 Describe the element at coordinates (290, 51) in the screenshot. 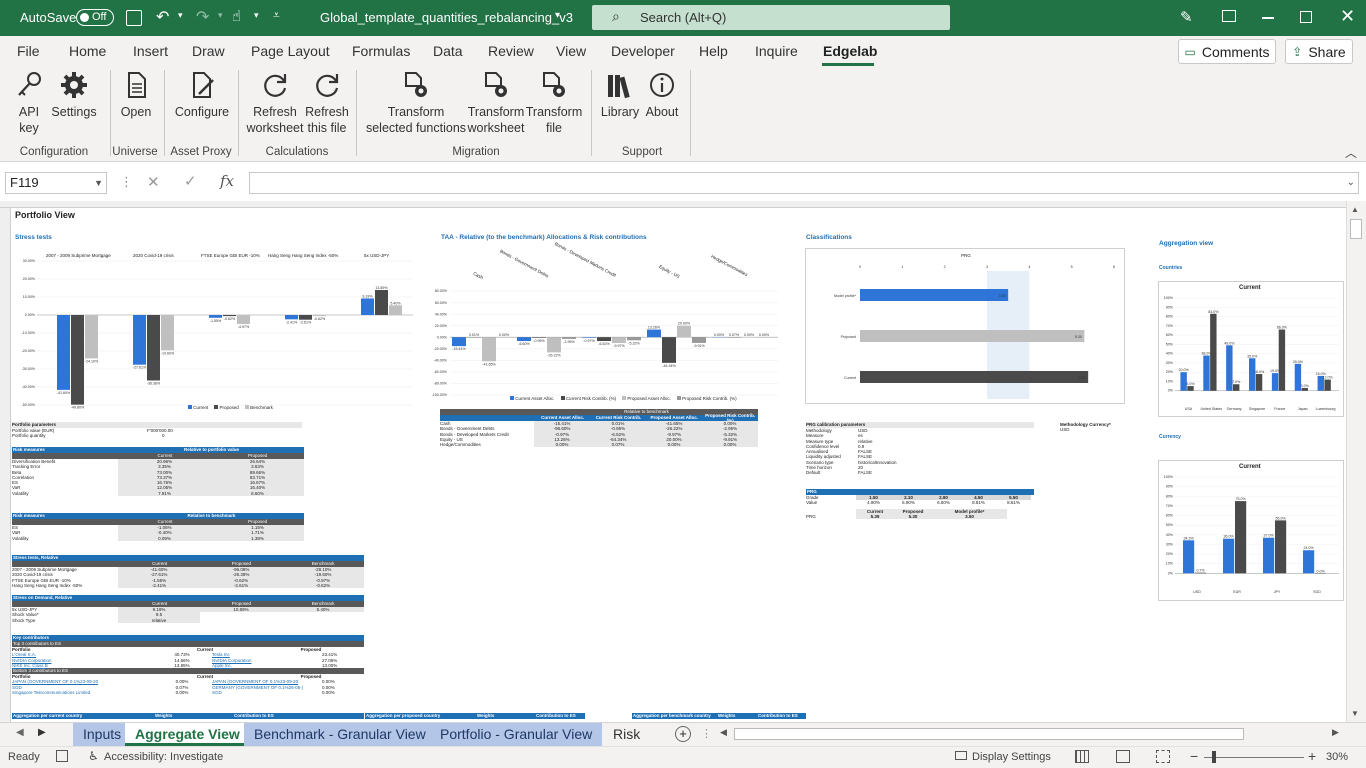

I see `tab-page-layout: Page Layout` at that location.